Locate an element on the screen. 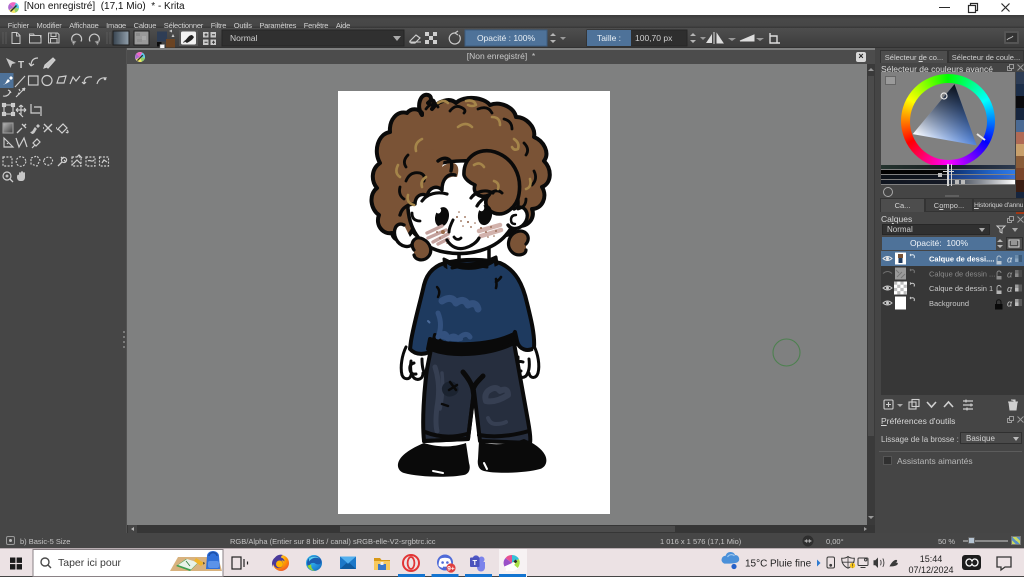 Image resolution: width=1024 pixels, height=577 pixels. svg-text: Pluie fine is located at coordinates (791, 564).